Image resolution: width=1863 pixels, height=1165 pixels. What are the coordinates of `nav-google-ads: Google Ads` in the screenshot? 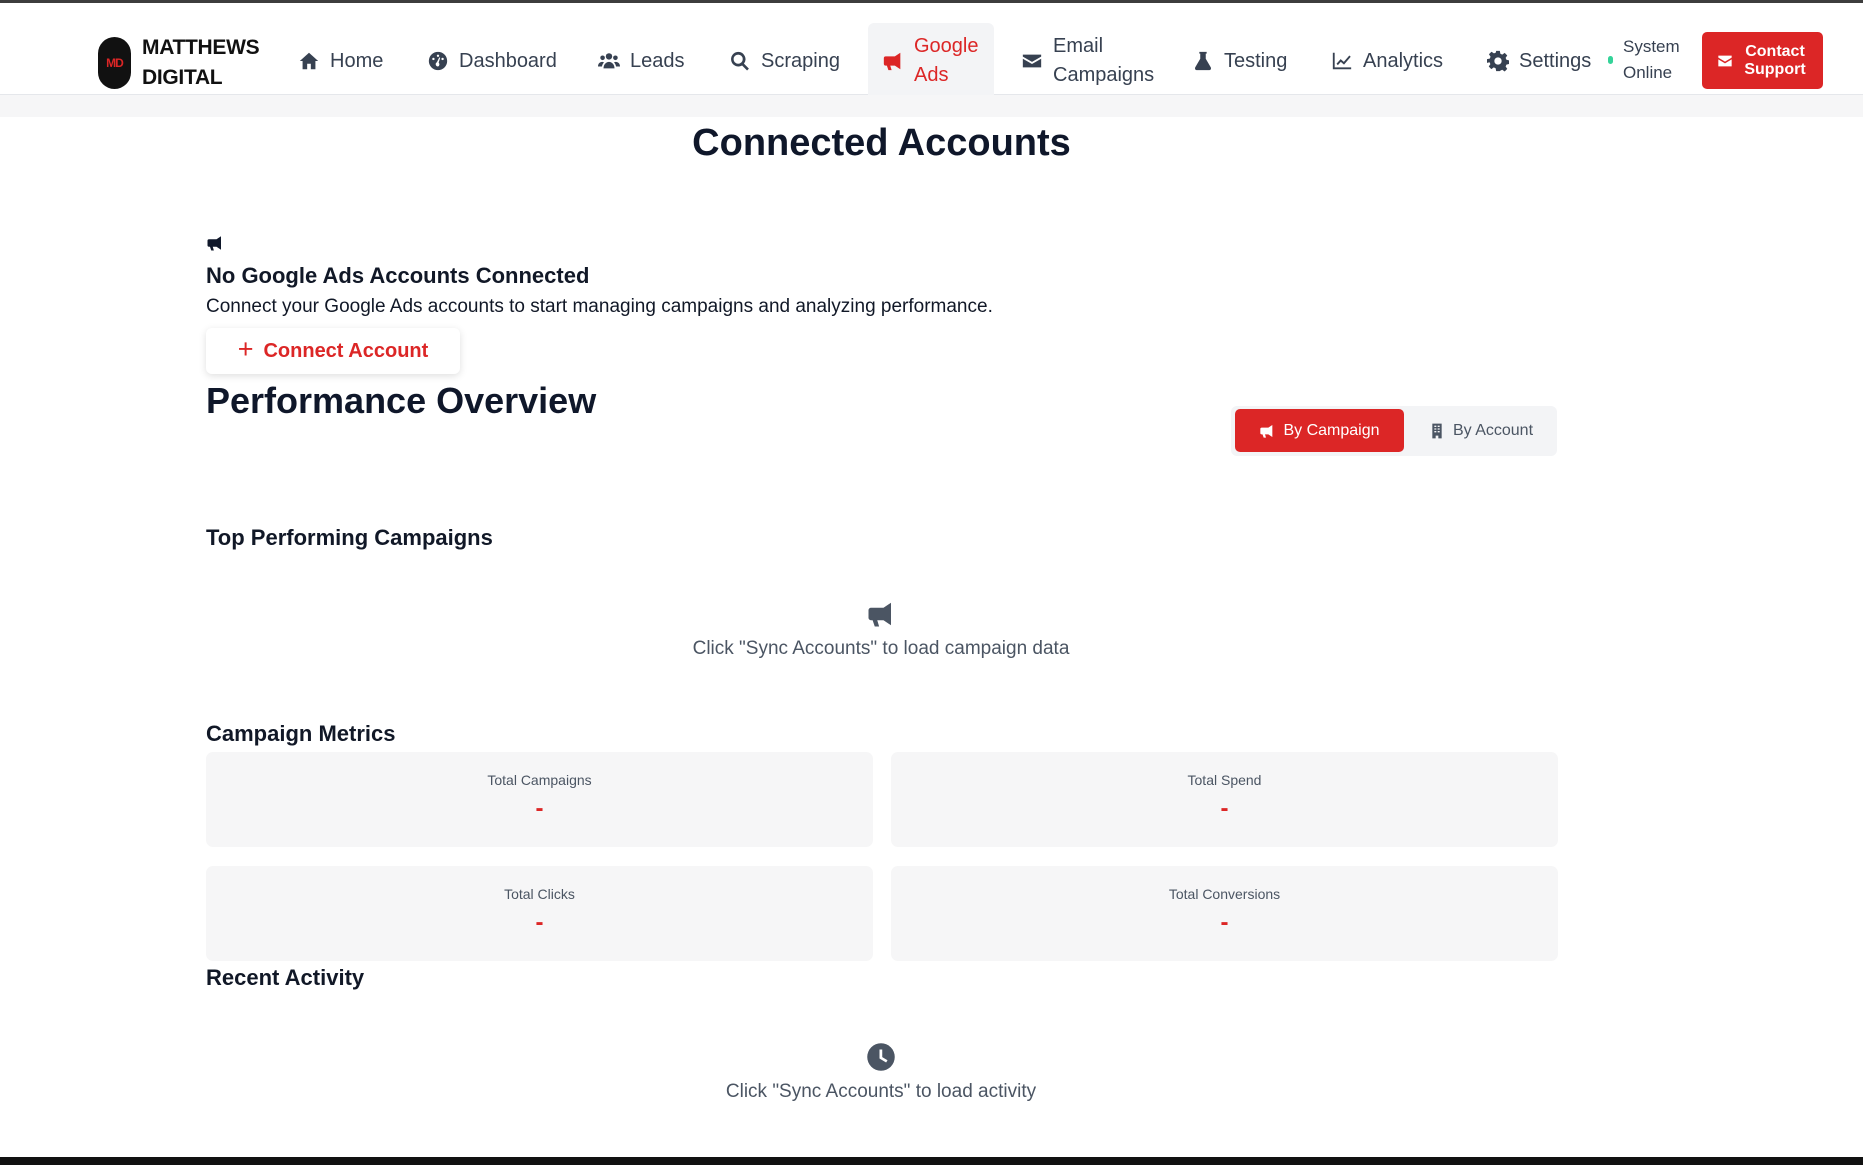 It's located at (931, 61).